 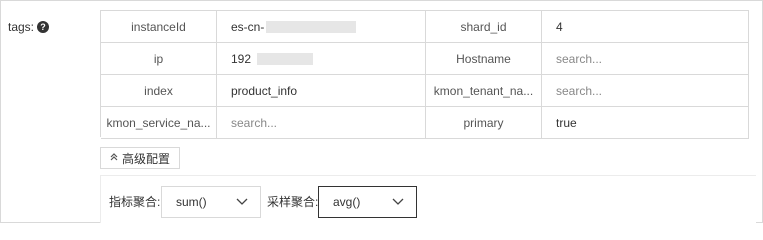 I want to click on tags-label-group: tags: ?, so click(x=29, y=27).